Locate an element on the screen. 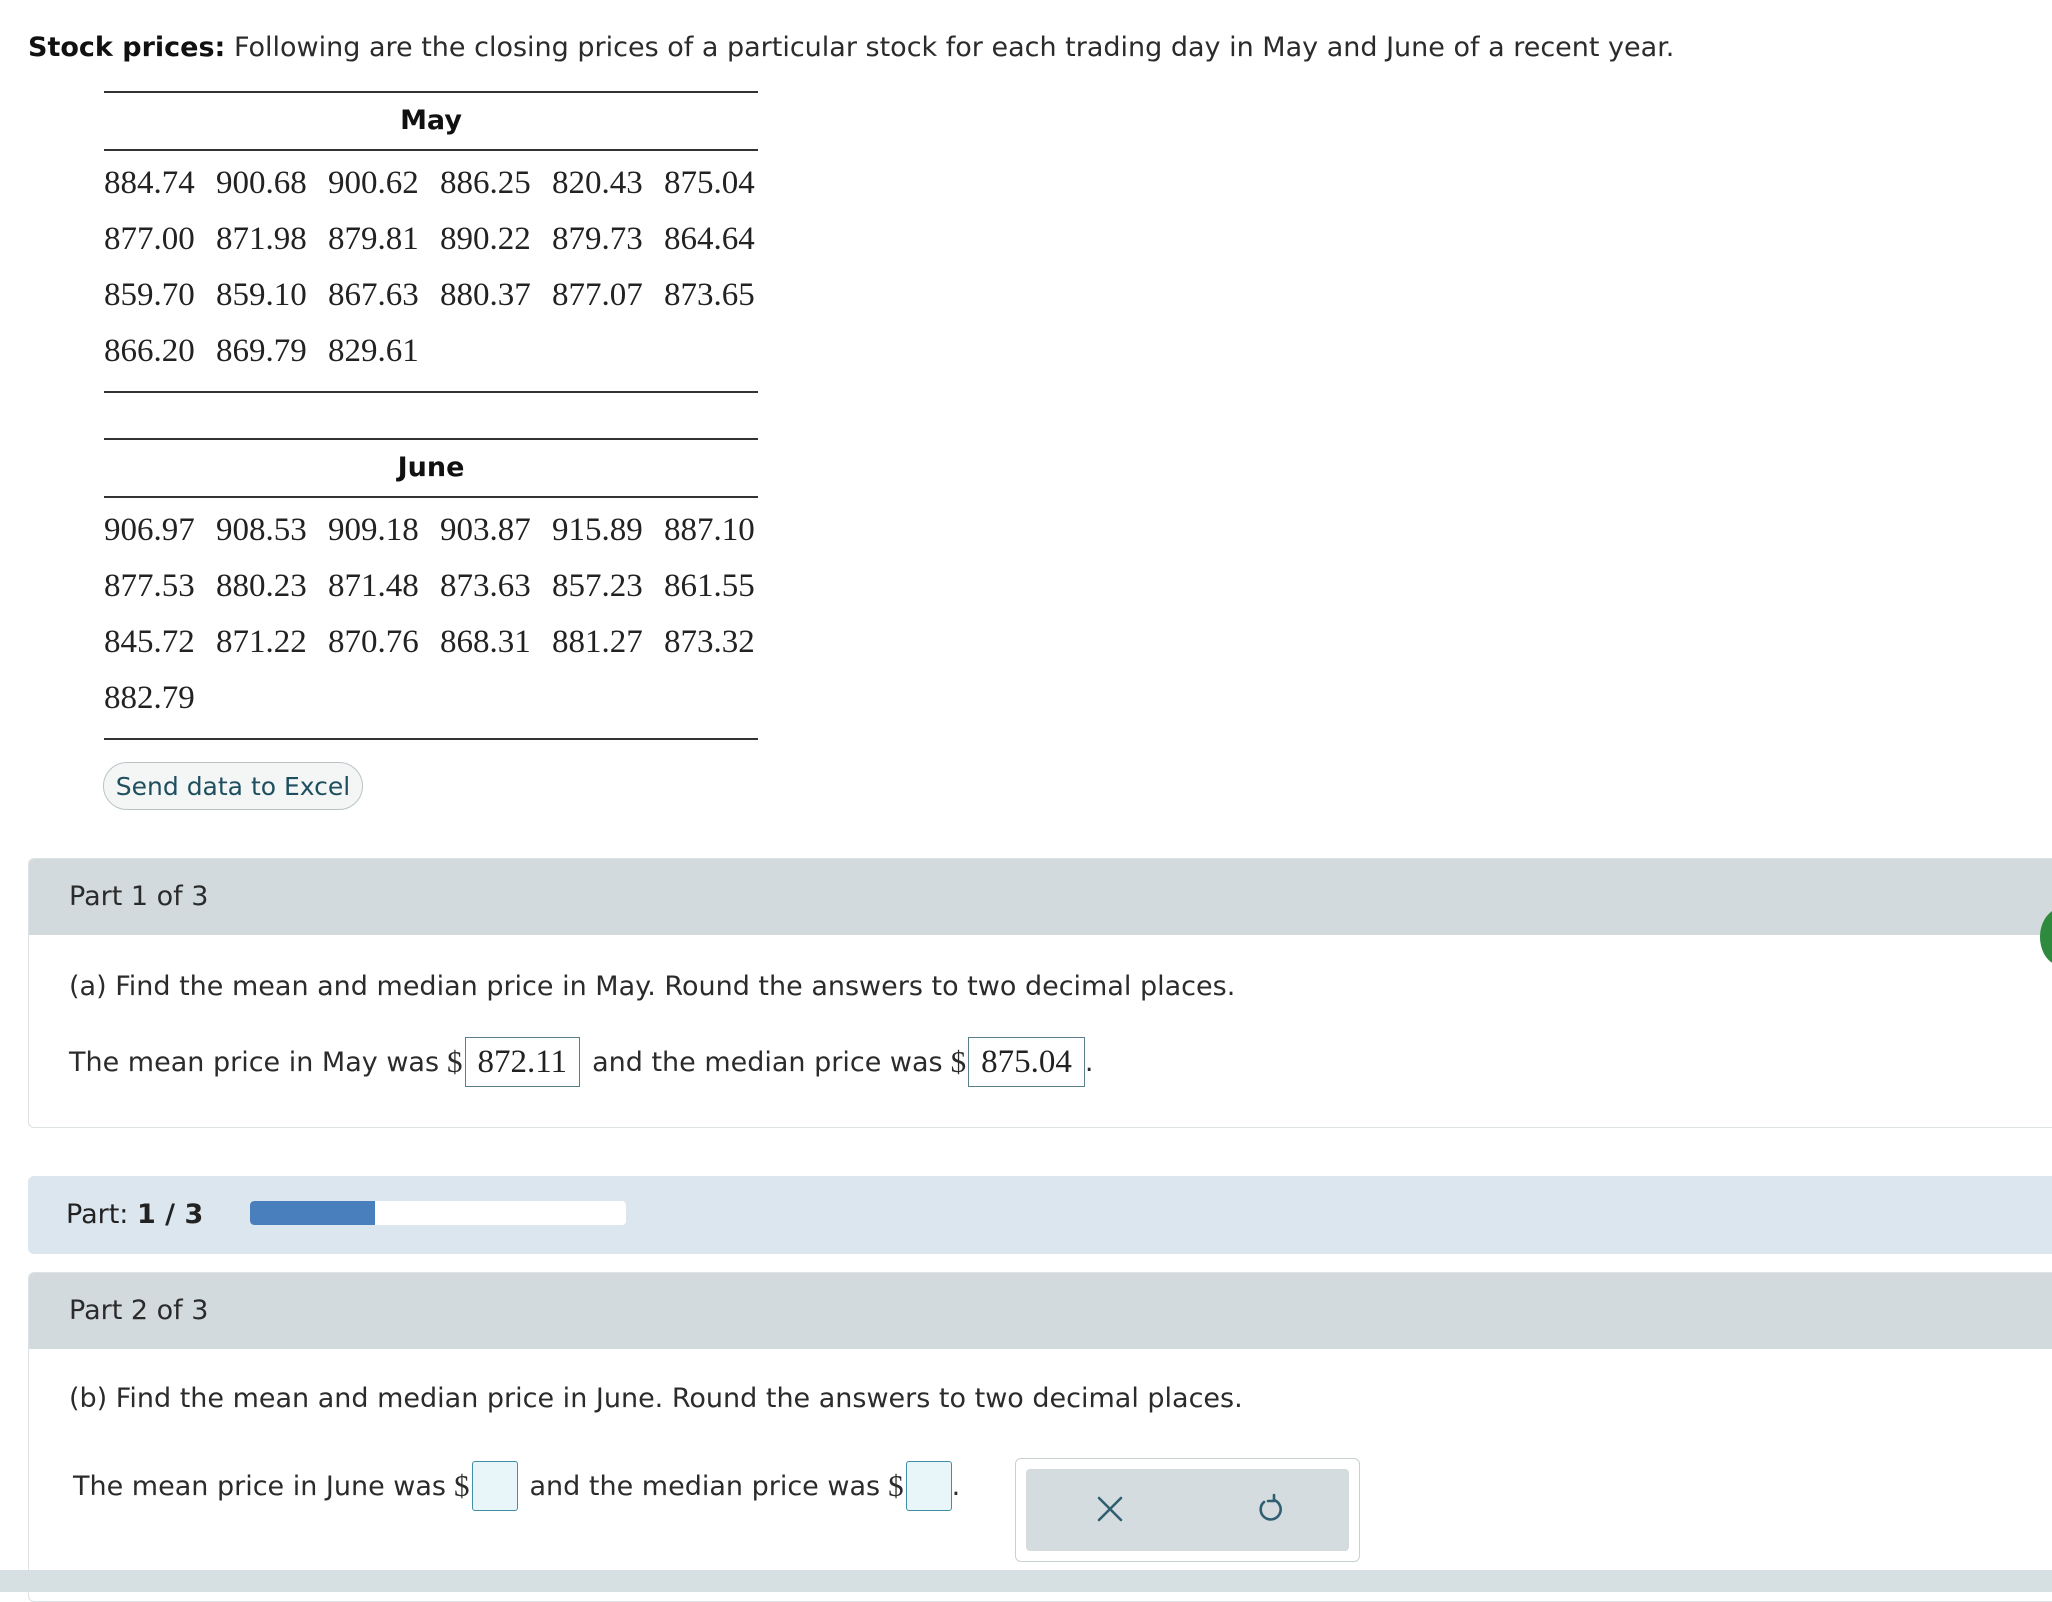  close-icon is located at coordinates (1110, 1509).